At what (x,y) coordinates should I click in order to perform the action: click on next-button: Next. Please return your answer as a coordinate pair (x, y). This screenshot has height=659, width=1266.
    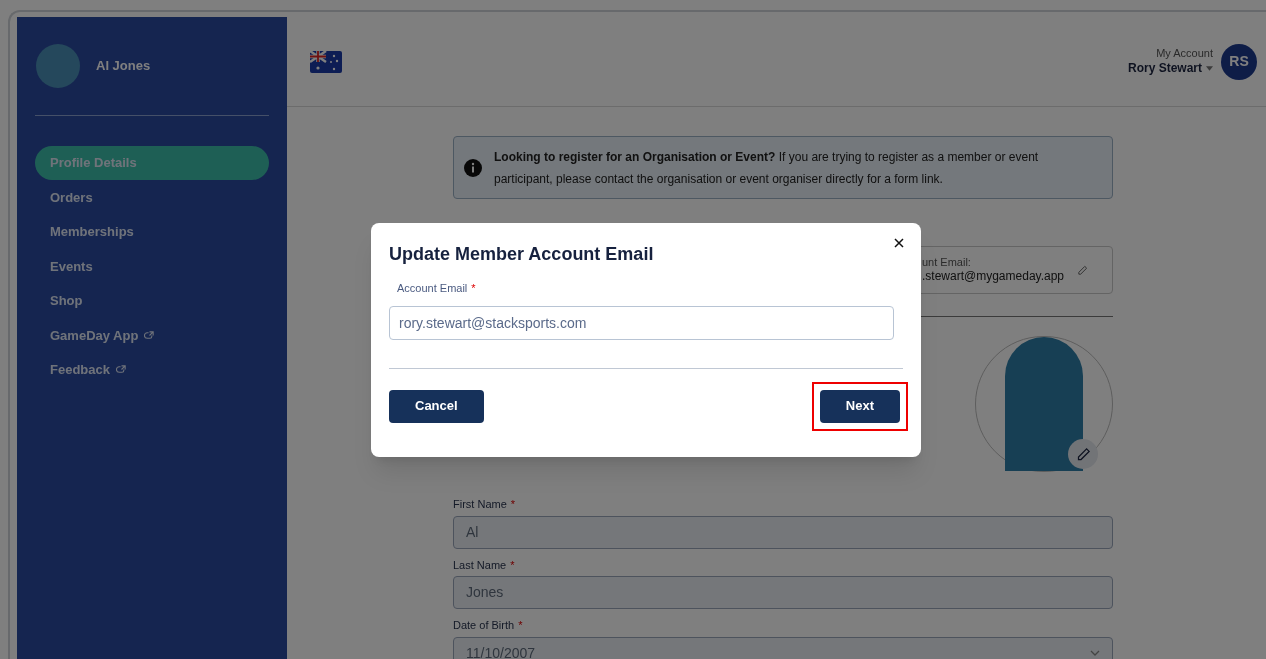
    Looking at the image, I should click on (859, 406).